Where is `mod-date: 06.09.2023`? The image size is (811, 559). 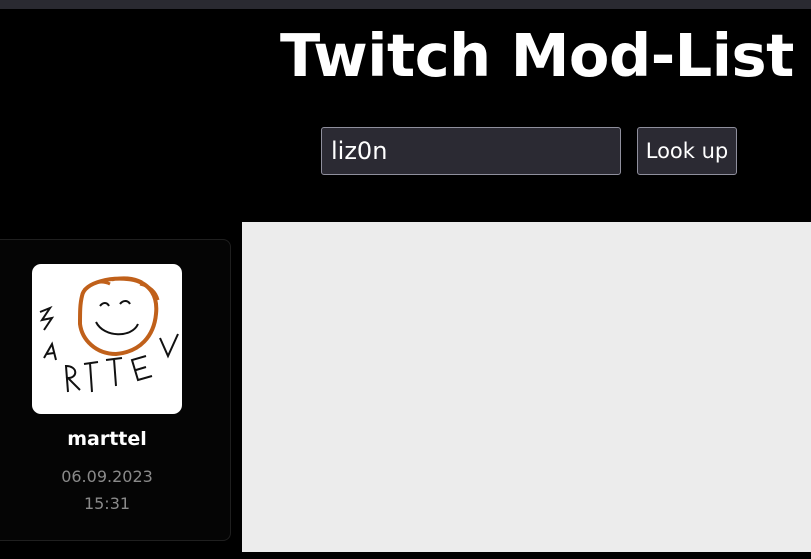
mod-date: 06.09.2023 is located at coordinates (107, 476).